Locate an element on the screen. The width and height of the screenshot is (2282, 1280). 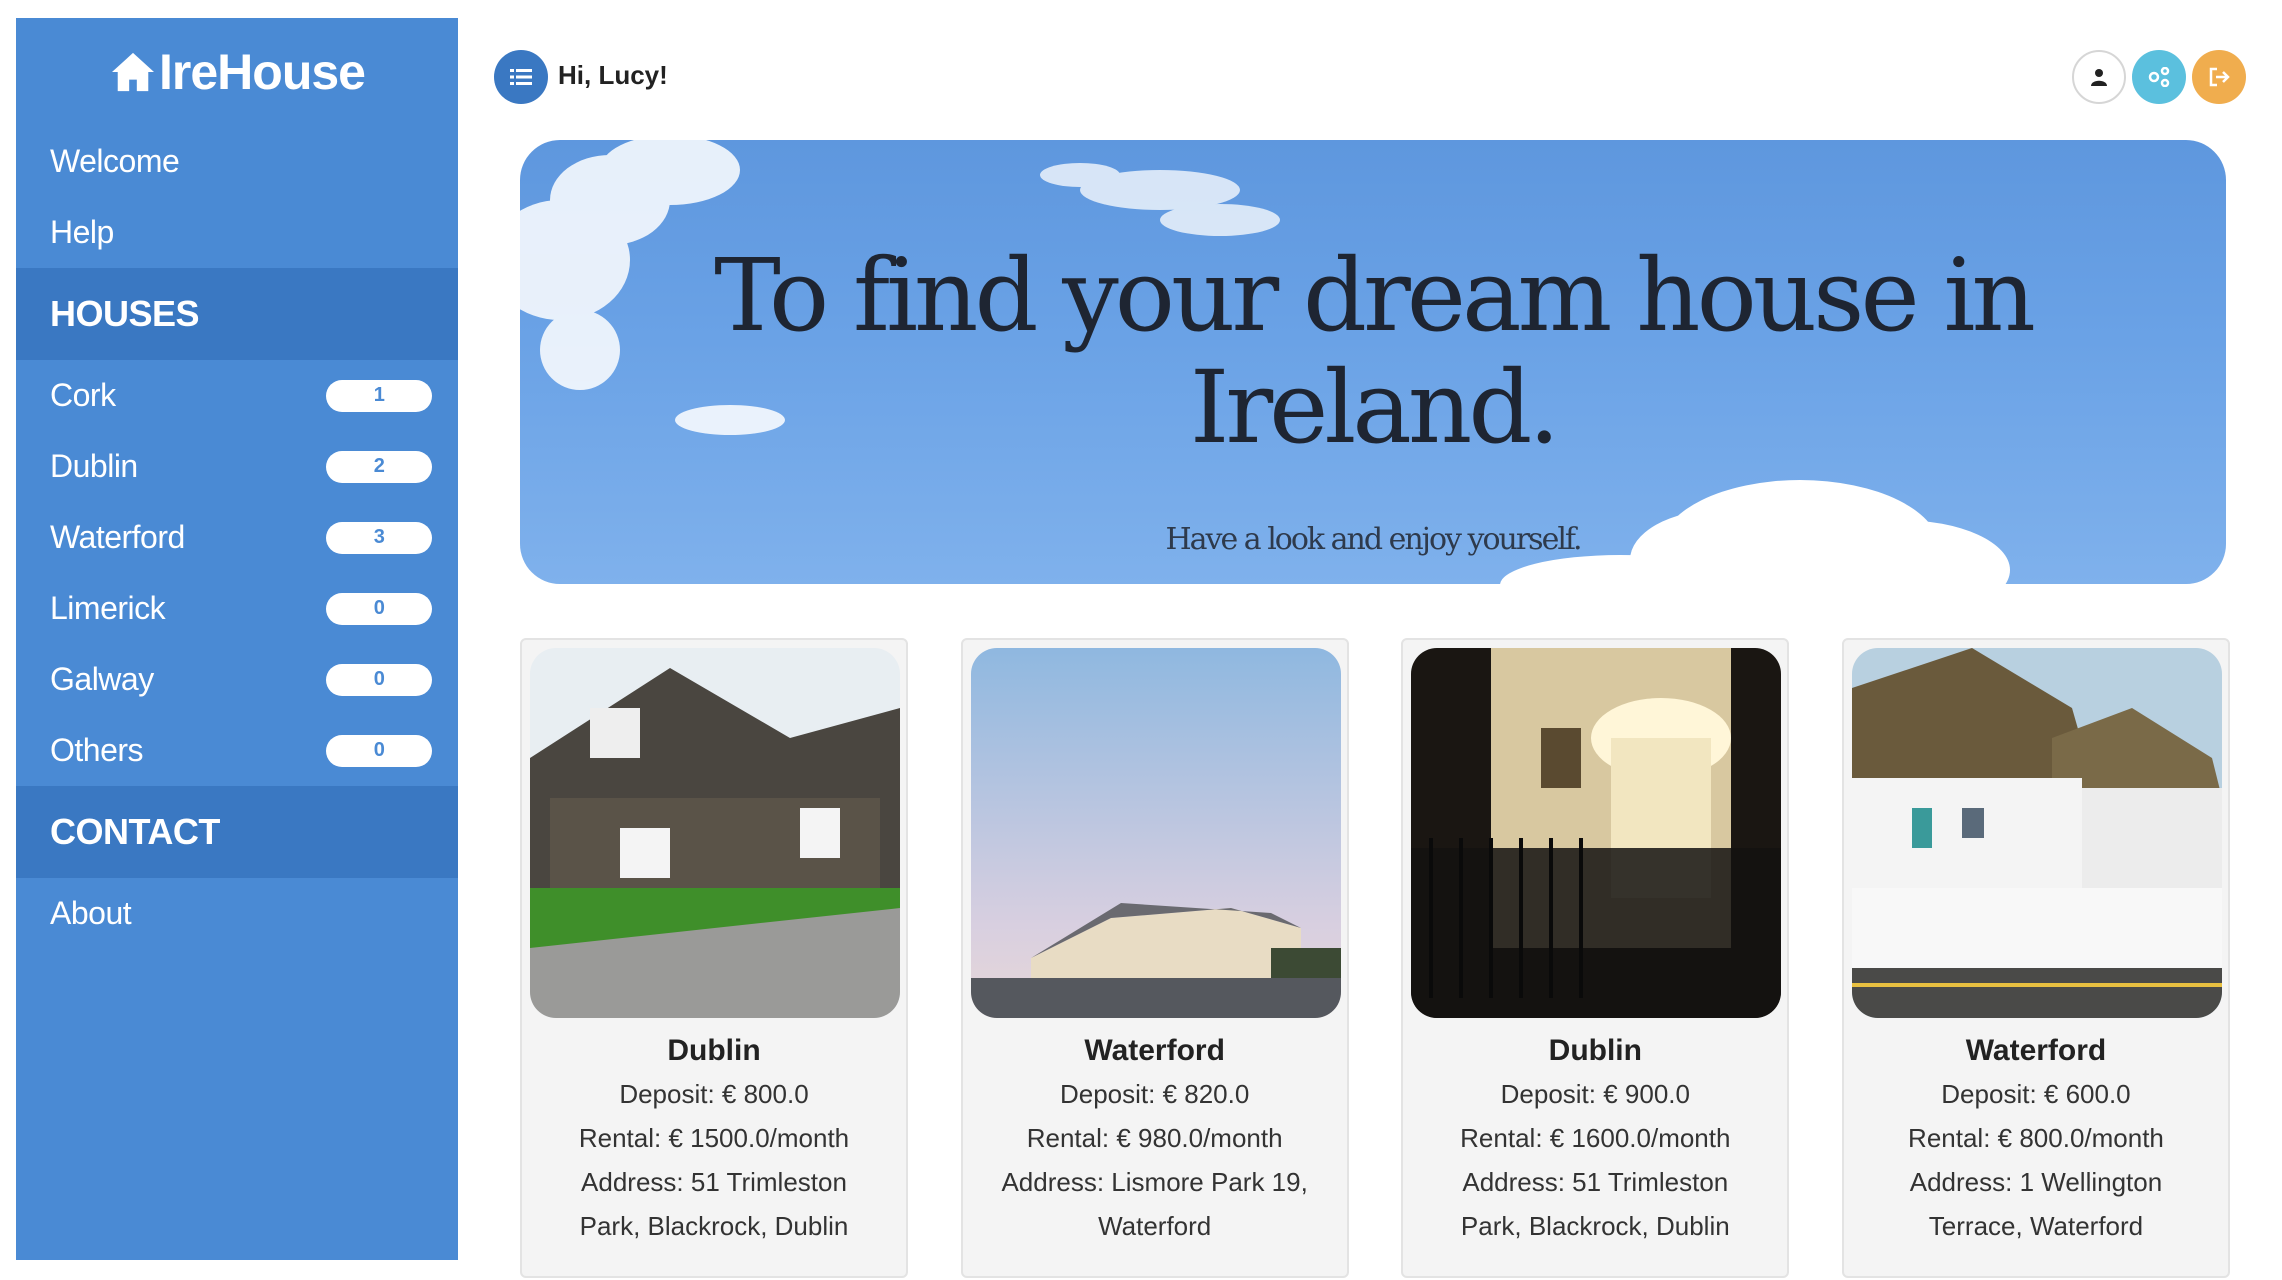
logout-icon is located at coordinates (2219, 77).